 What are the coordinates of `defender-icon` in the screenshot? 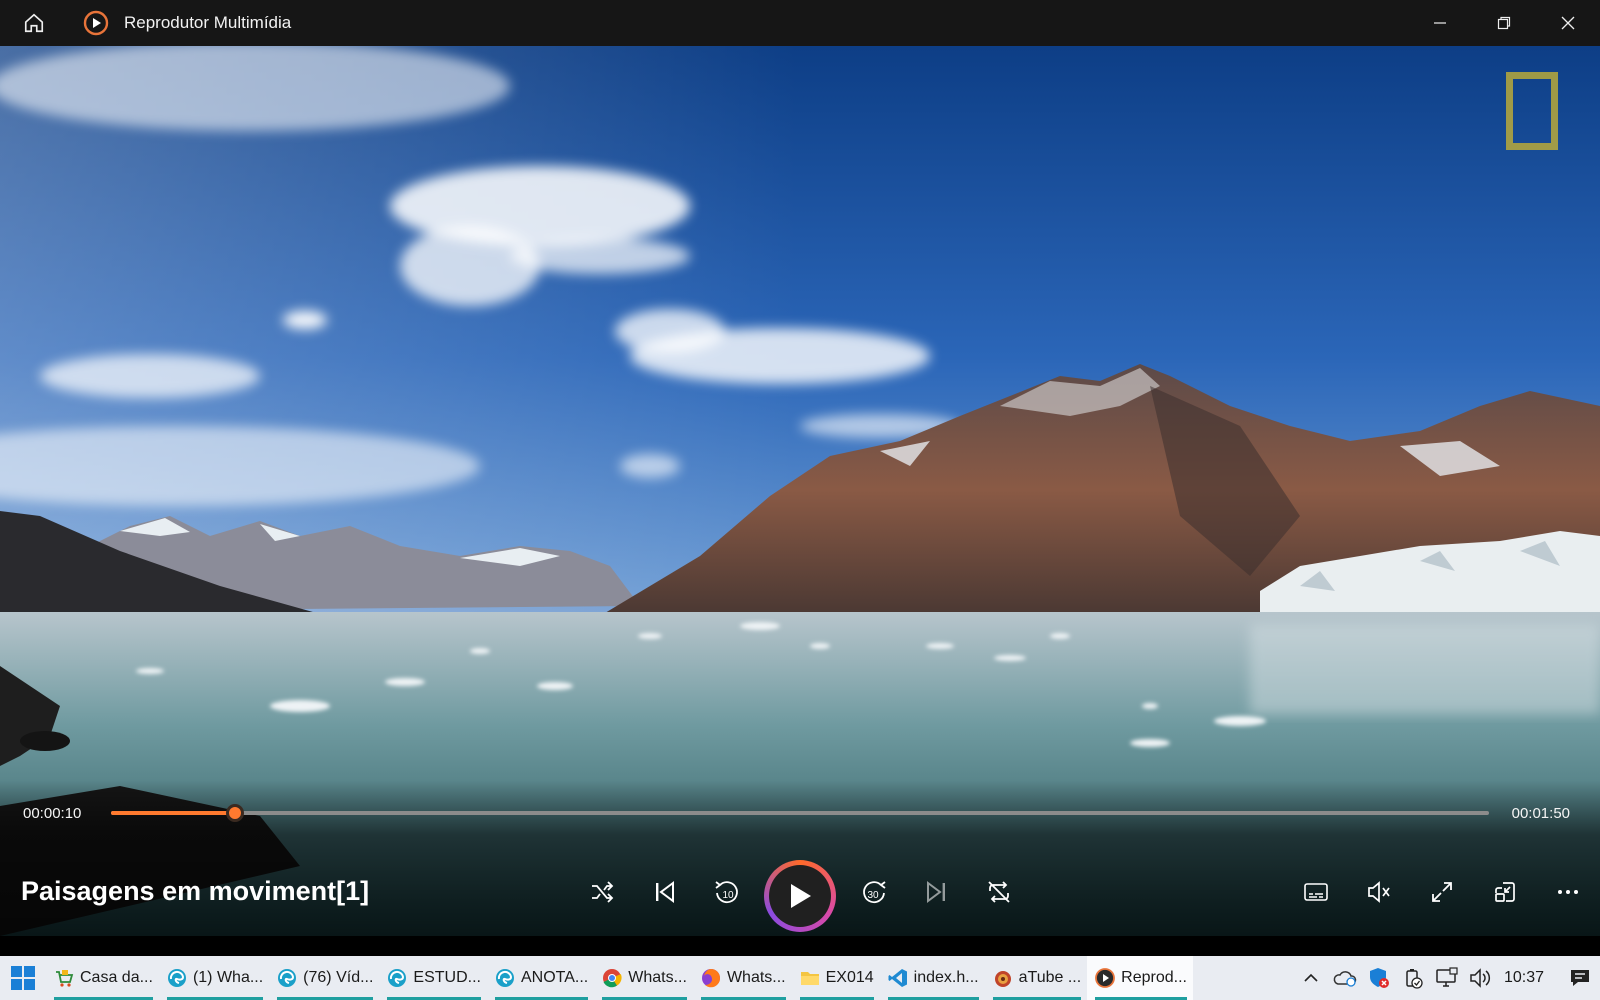 It's located at (1379, 978).